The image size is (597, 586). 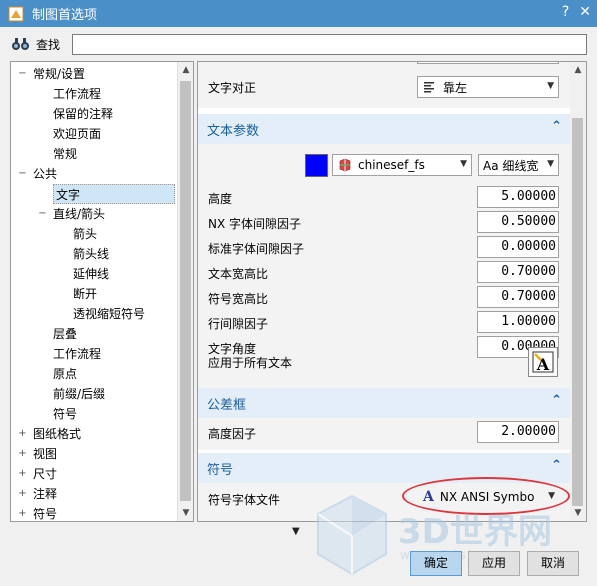 I want to click on param-value-field: 0.50000, so click(x=518, y=222).